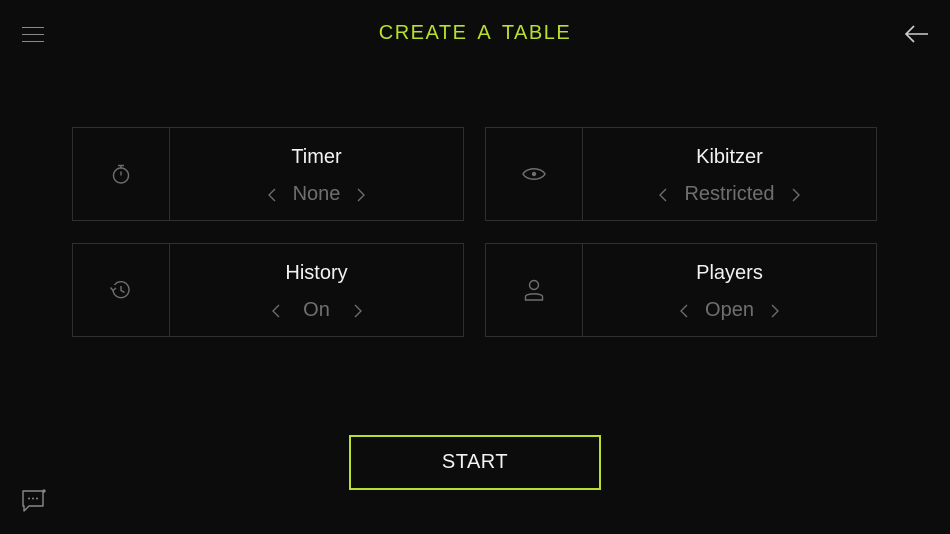 The width and height of the screenshot is (950, 534). What do you see at coordinates (316, 290) in the screenshot?
I see `setting-content: History On` at bounding box center [316, 290].